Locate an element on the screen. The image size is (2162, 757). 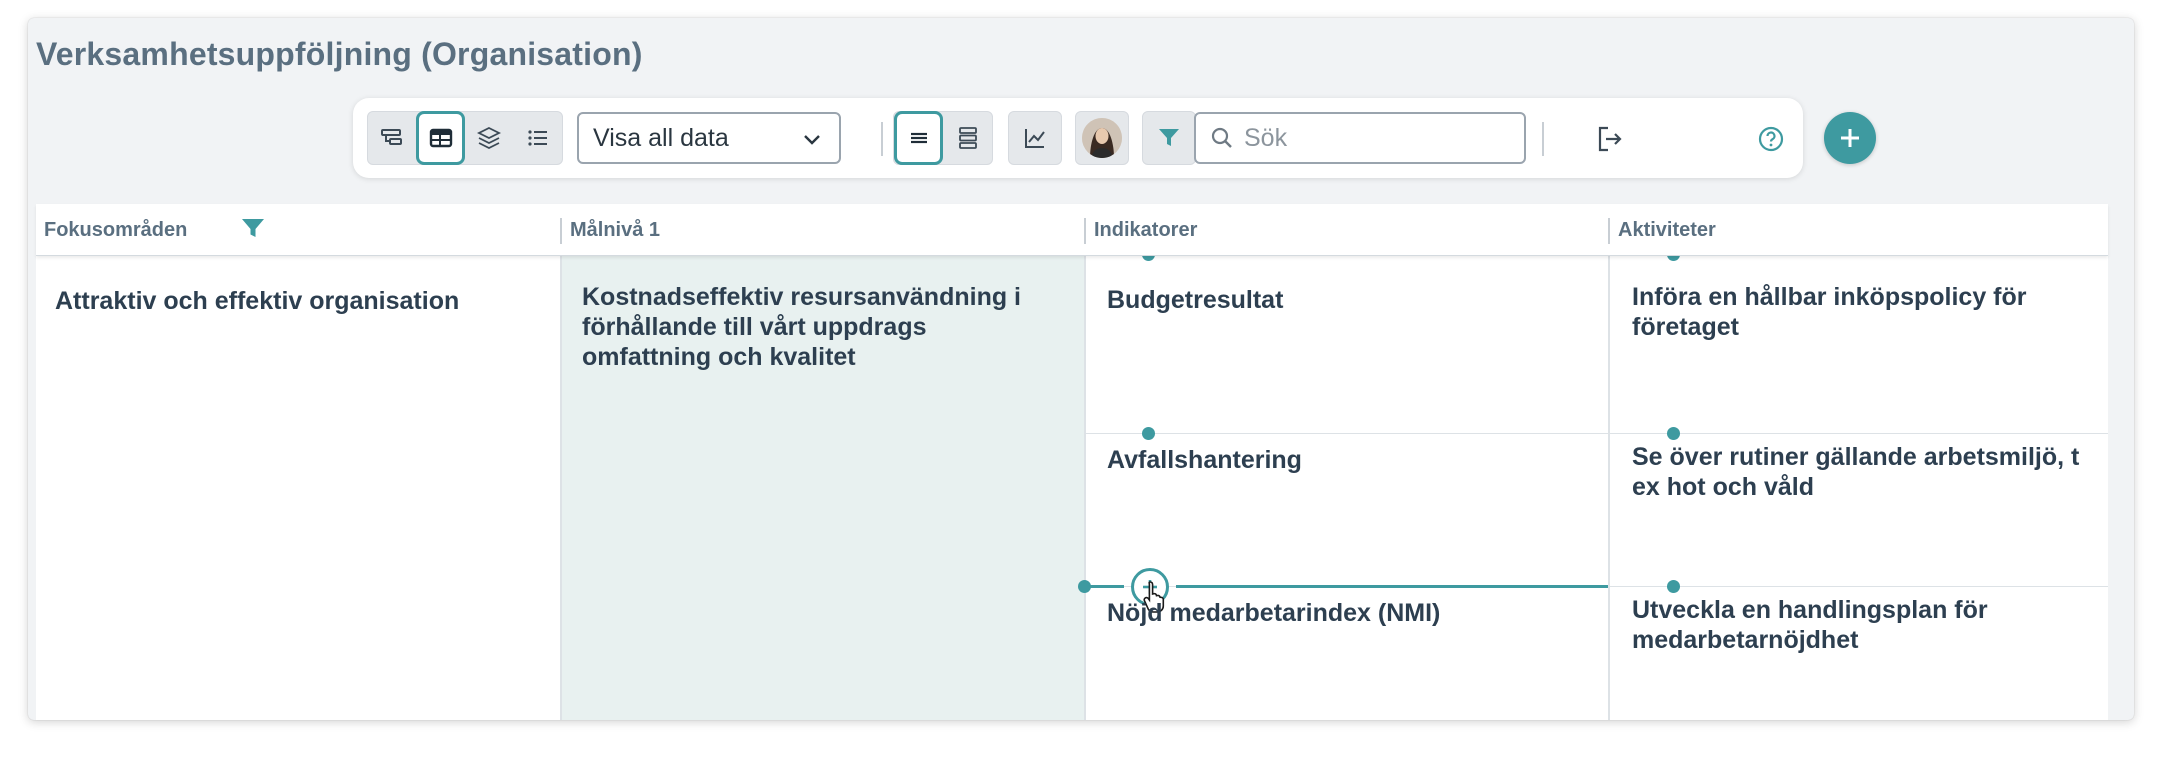
indicator-cell: Avfallshantering is located at coordinates (1204, 460).